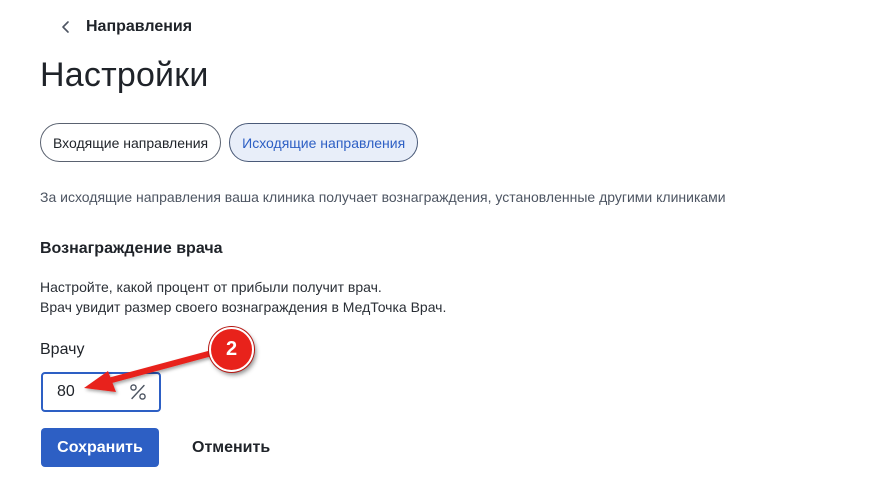 The height and width of the screenshot is (496, 875). Describe the element at coordinates (131, 142) in the screenshot. I see `tab-incoming: Входящие направления` at that location.